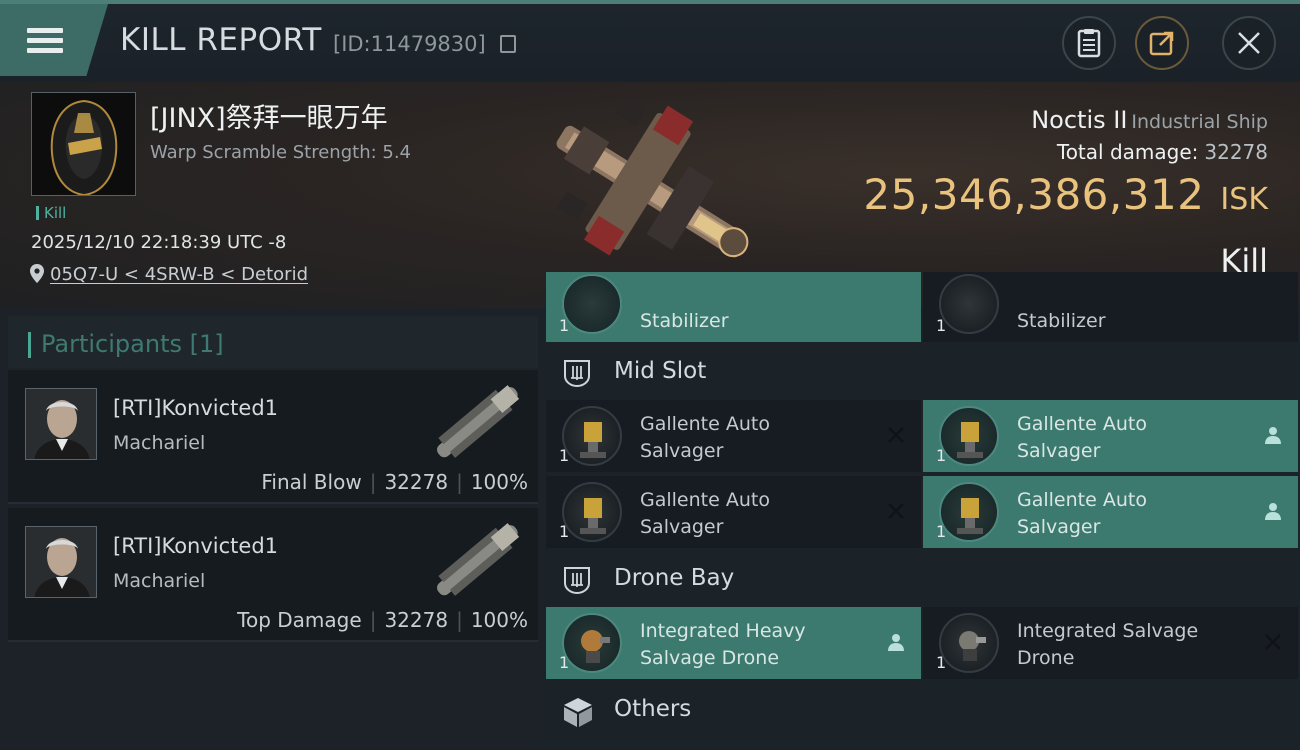 This screenshot has height=750, width=1300. Describe the element at coordinates (29, 345) in the screenshot. I see `section-accent-bar` at that location.